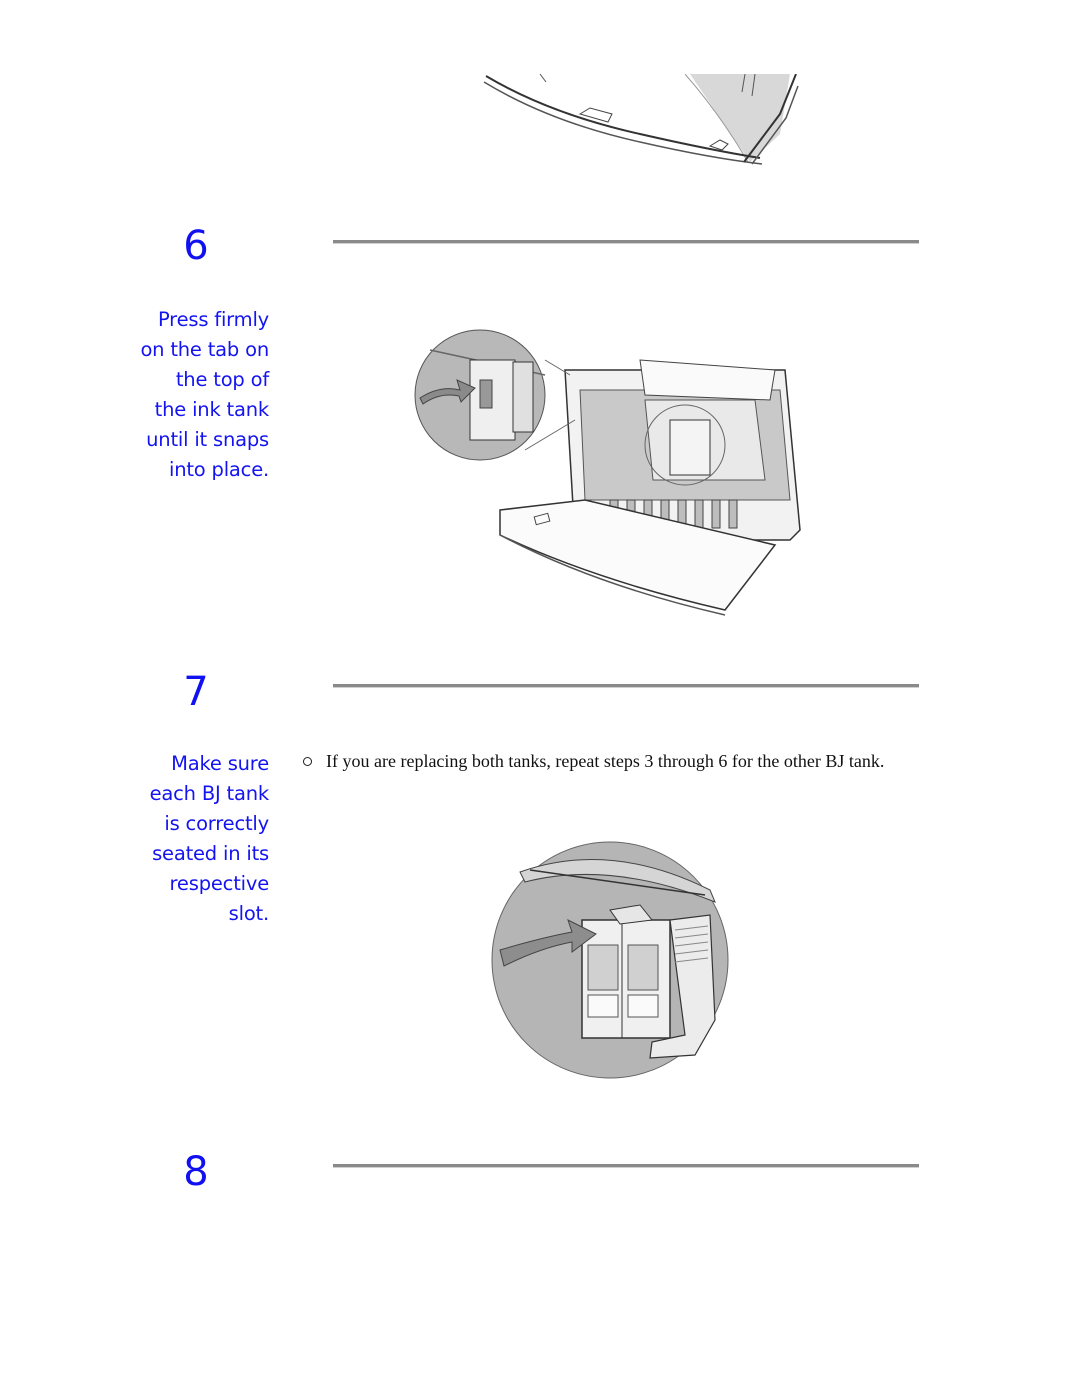  What do you see at coordinates (196, 692) in the screenshot?
I see `step-number: 7` at bounding box center [196, 692].